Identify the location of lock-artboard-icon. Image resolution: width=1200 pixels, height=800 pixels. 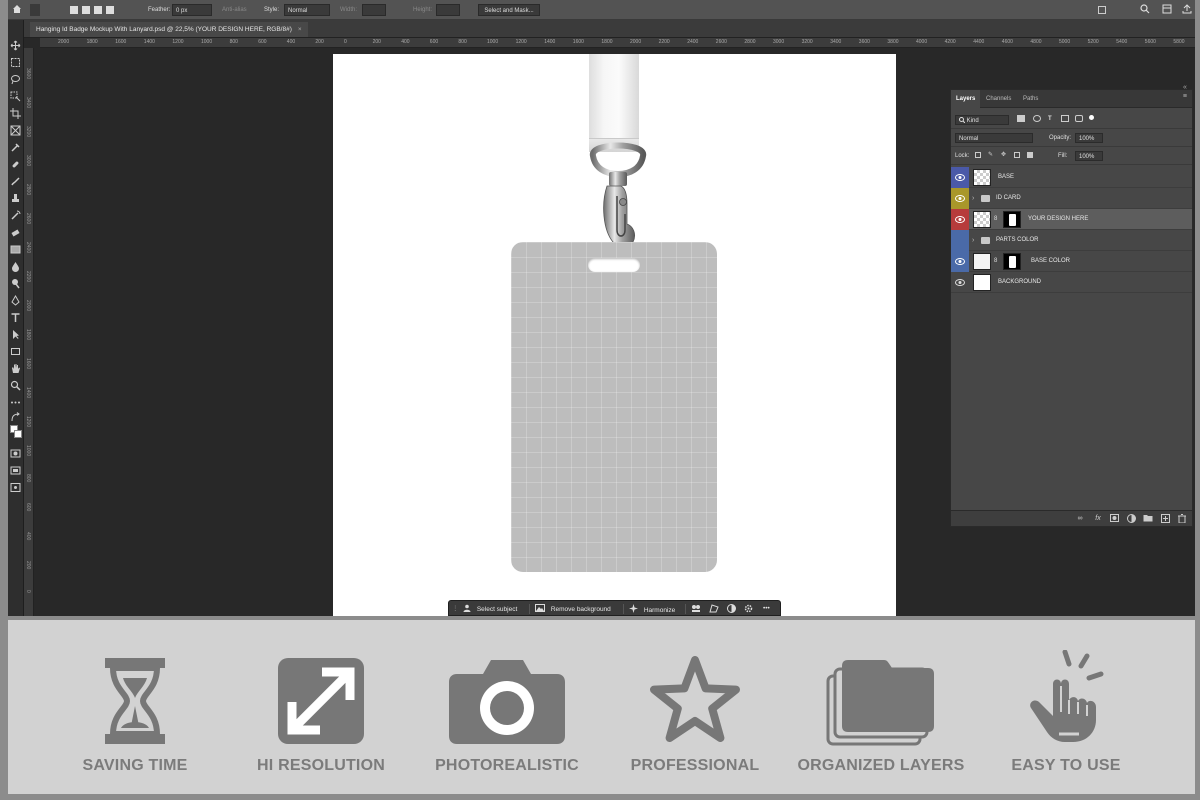
(1017, 155).